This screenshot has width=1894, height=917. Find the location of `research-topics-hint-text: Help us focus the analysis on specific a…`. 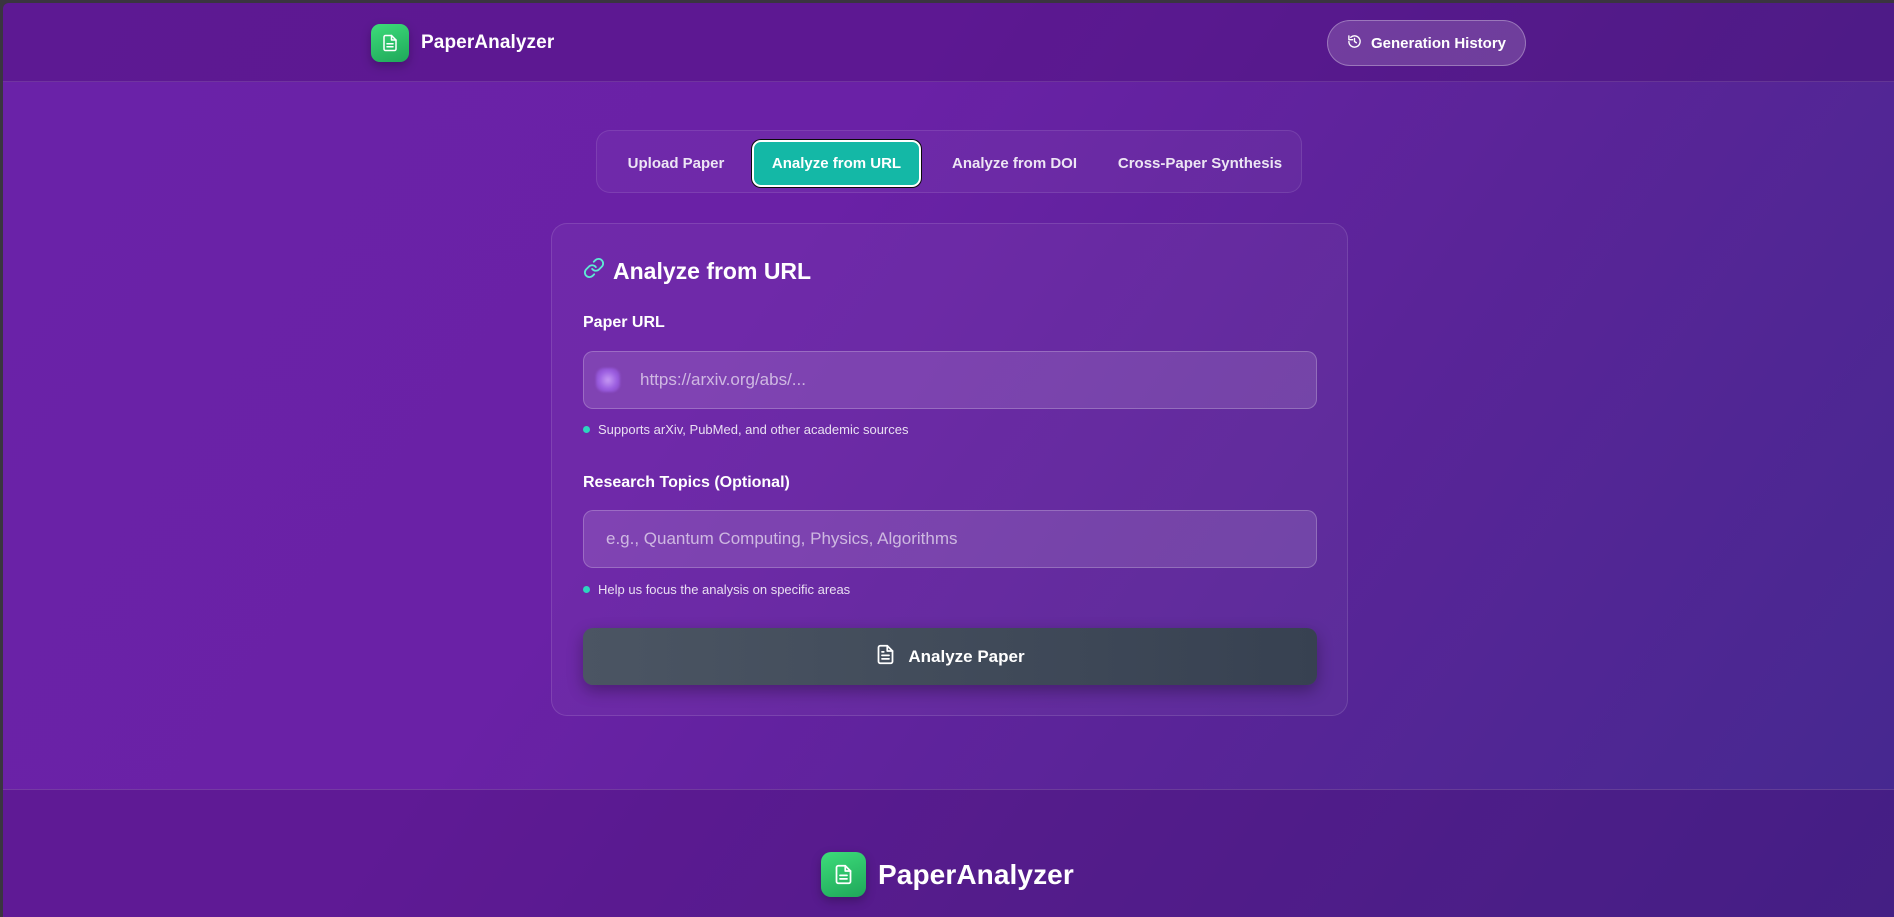

research-topics-hint-text: Help us focus the analysis on specific a… is located at coordinates (724, 589).